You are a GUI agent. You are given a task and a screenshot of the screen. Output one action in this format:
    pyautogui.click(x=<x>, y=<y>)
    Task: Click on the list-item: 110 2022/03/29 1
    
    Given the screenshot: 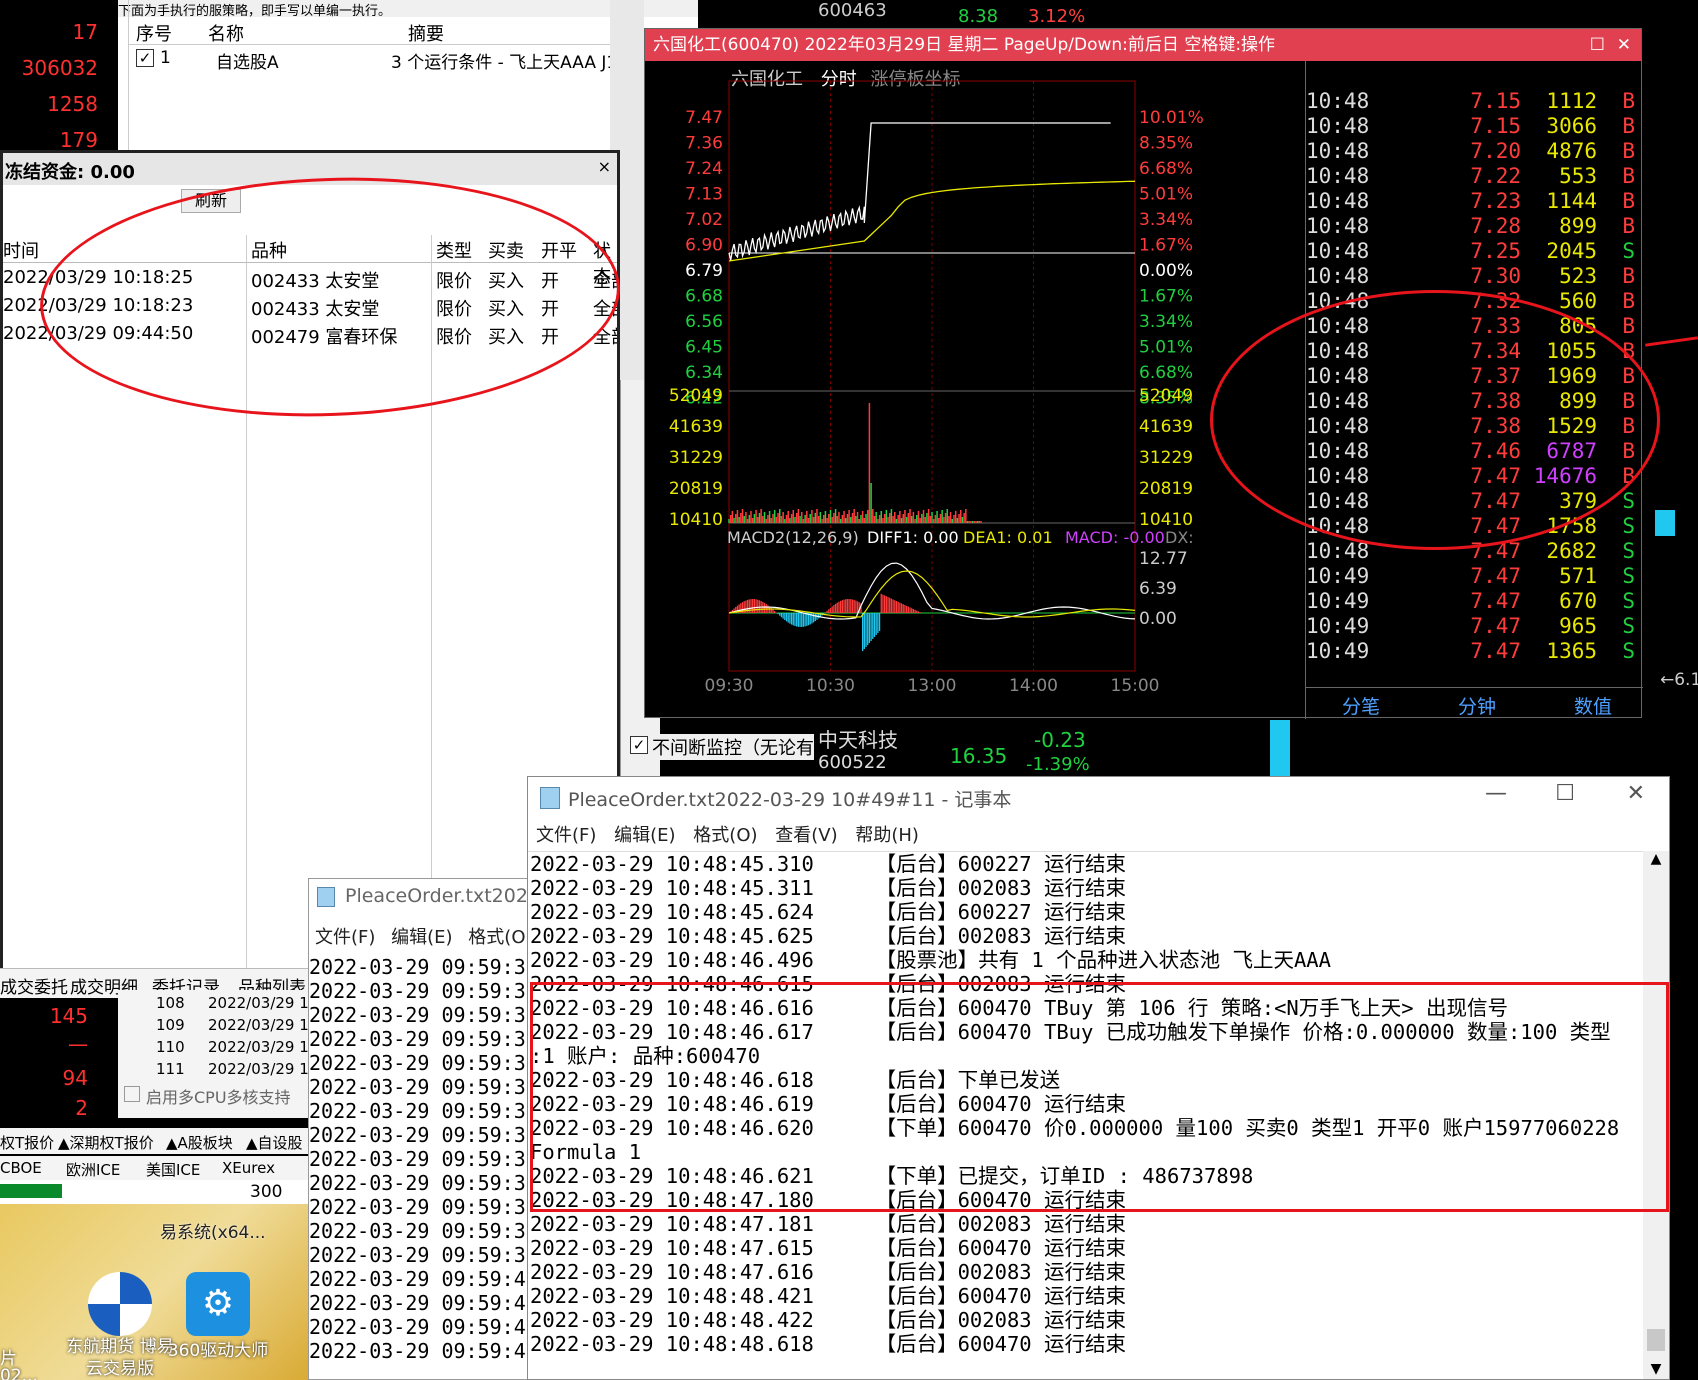 What is the action you would take?
    pyautogui.click(x=219, y=1047)
    